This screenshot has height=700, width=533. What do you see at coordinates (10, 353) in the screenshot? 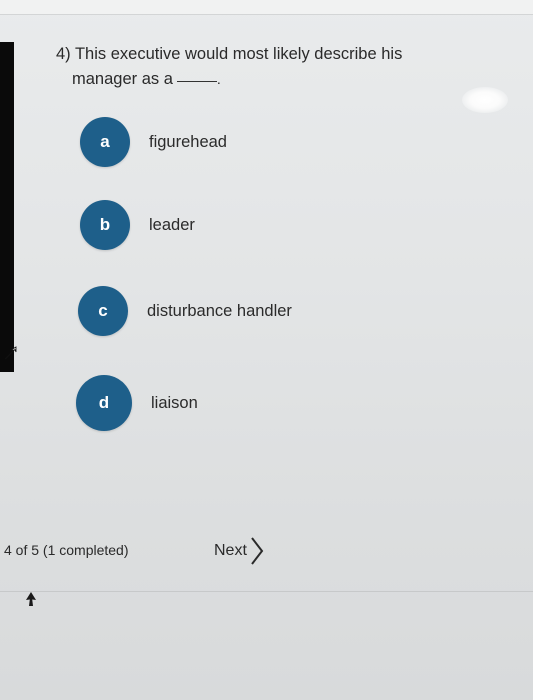
I see `resize-cursor-icon` at bounding box center [10, 353].